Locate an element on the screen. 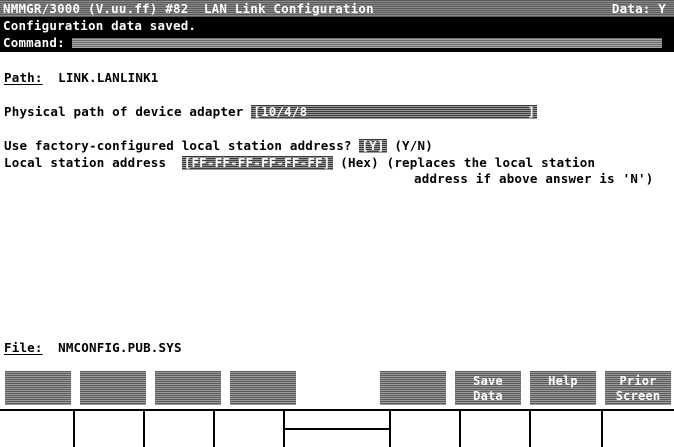  command-line: Command: is located at coordinates (337, 43).